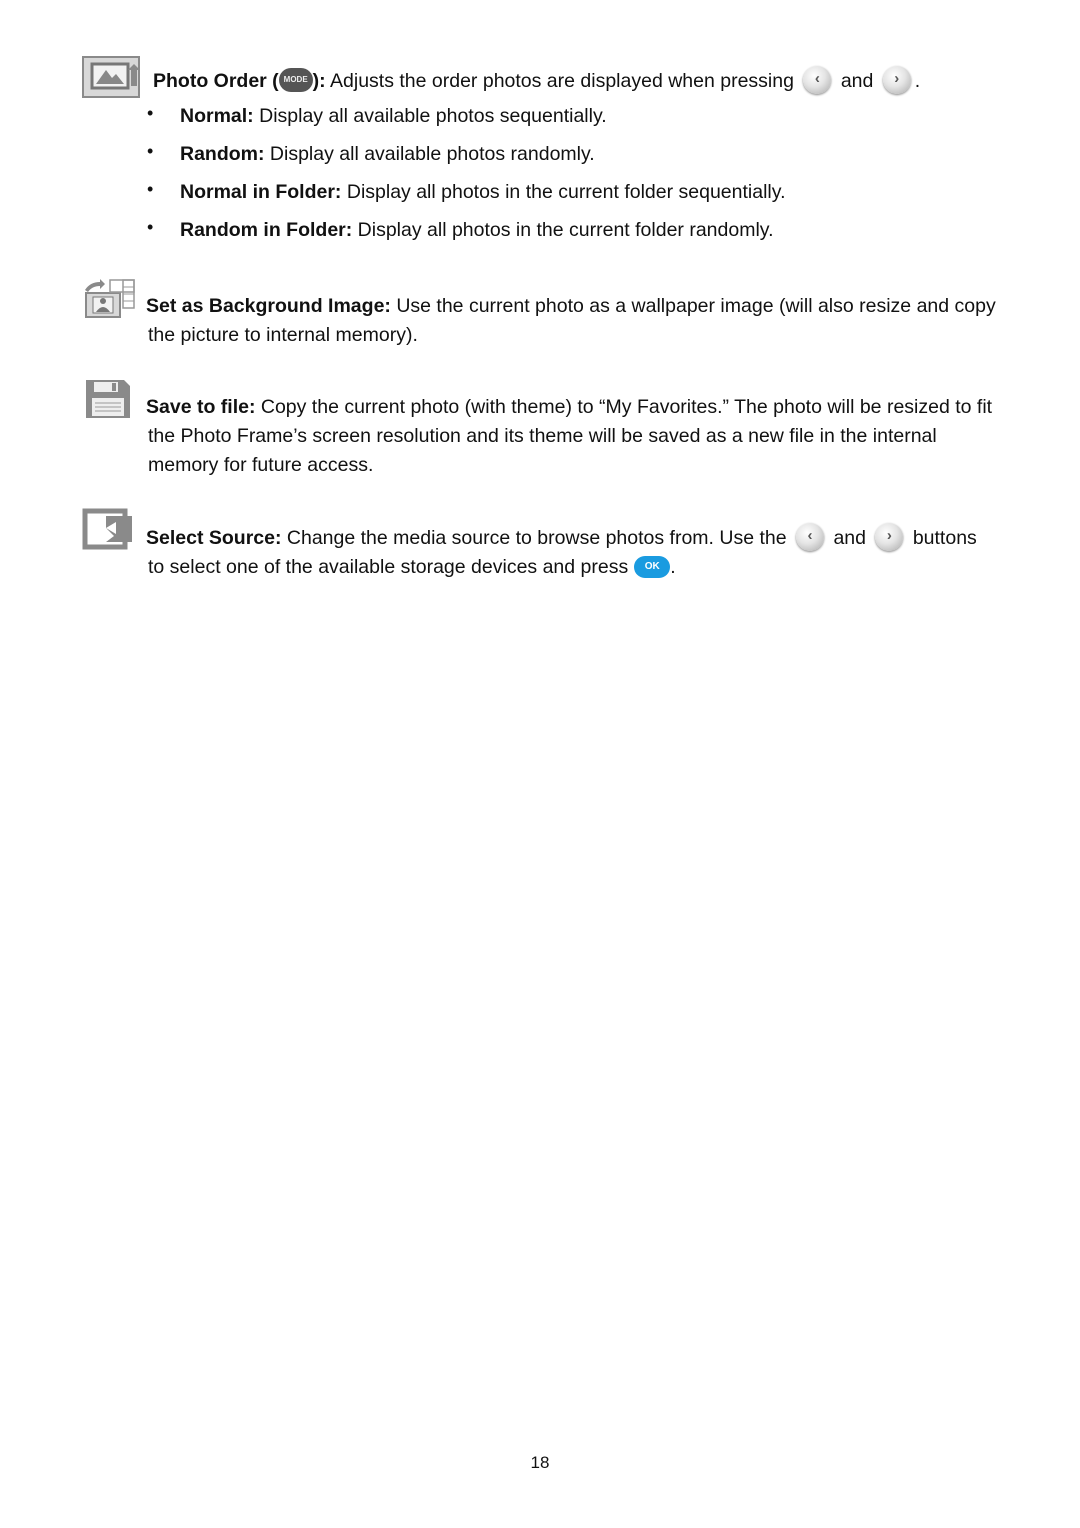  What do you see at coordinates (112, 77) in the screenshot?
I see `photo-order-icon` at bounding box center [112, 77].